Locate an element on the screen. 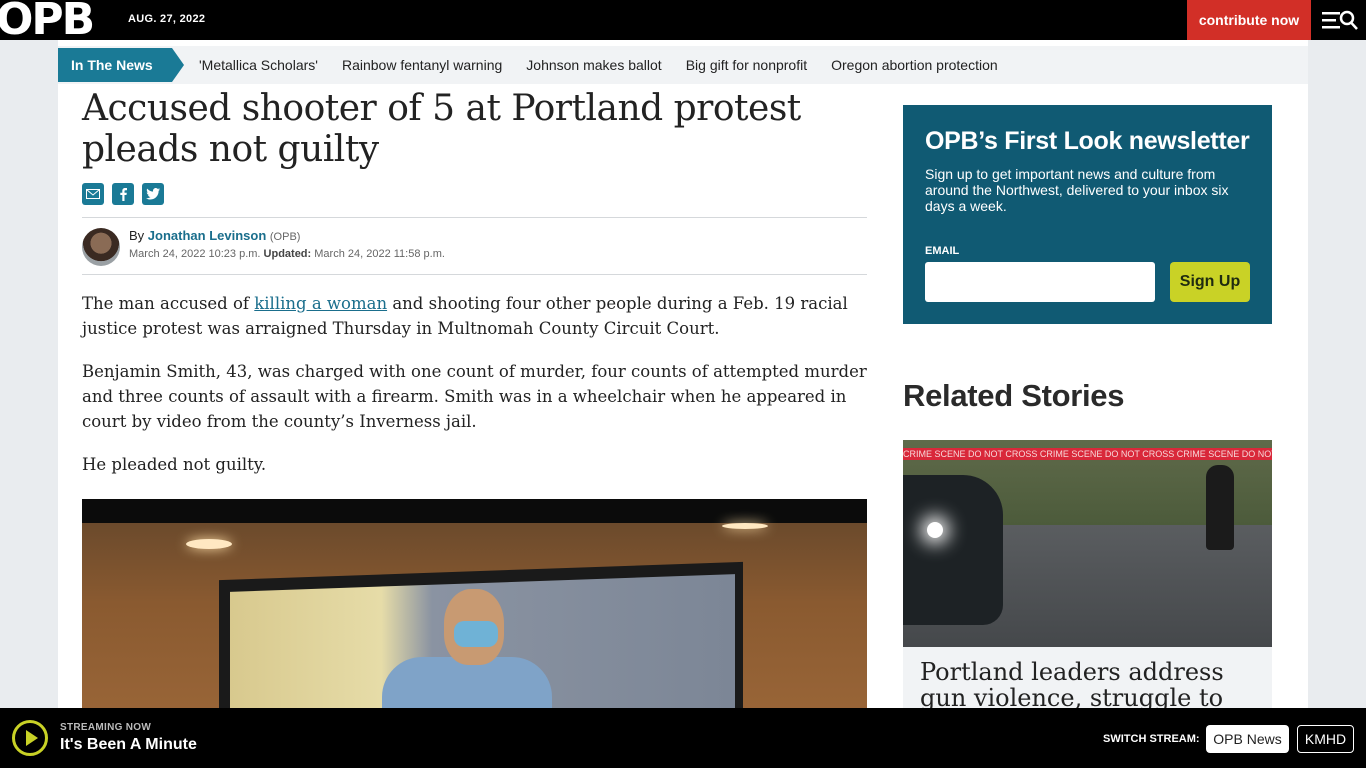 This screenshot has width=1366, height=768. twitter-share-icon is located at coordinates (153, 194).